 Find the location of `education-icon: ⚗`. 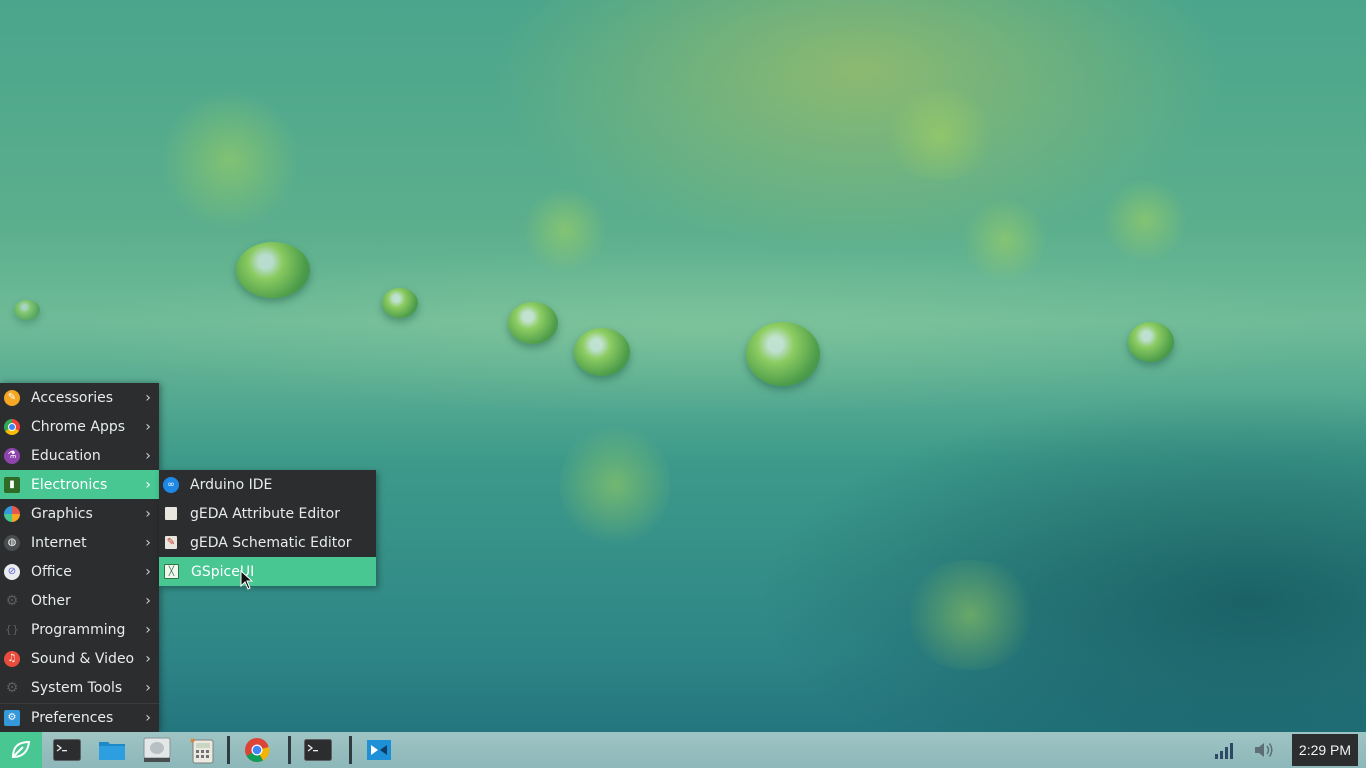

education-icon: ⚗ is located at coordinates (12, 455).